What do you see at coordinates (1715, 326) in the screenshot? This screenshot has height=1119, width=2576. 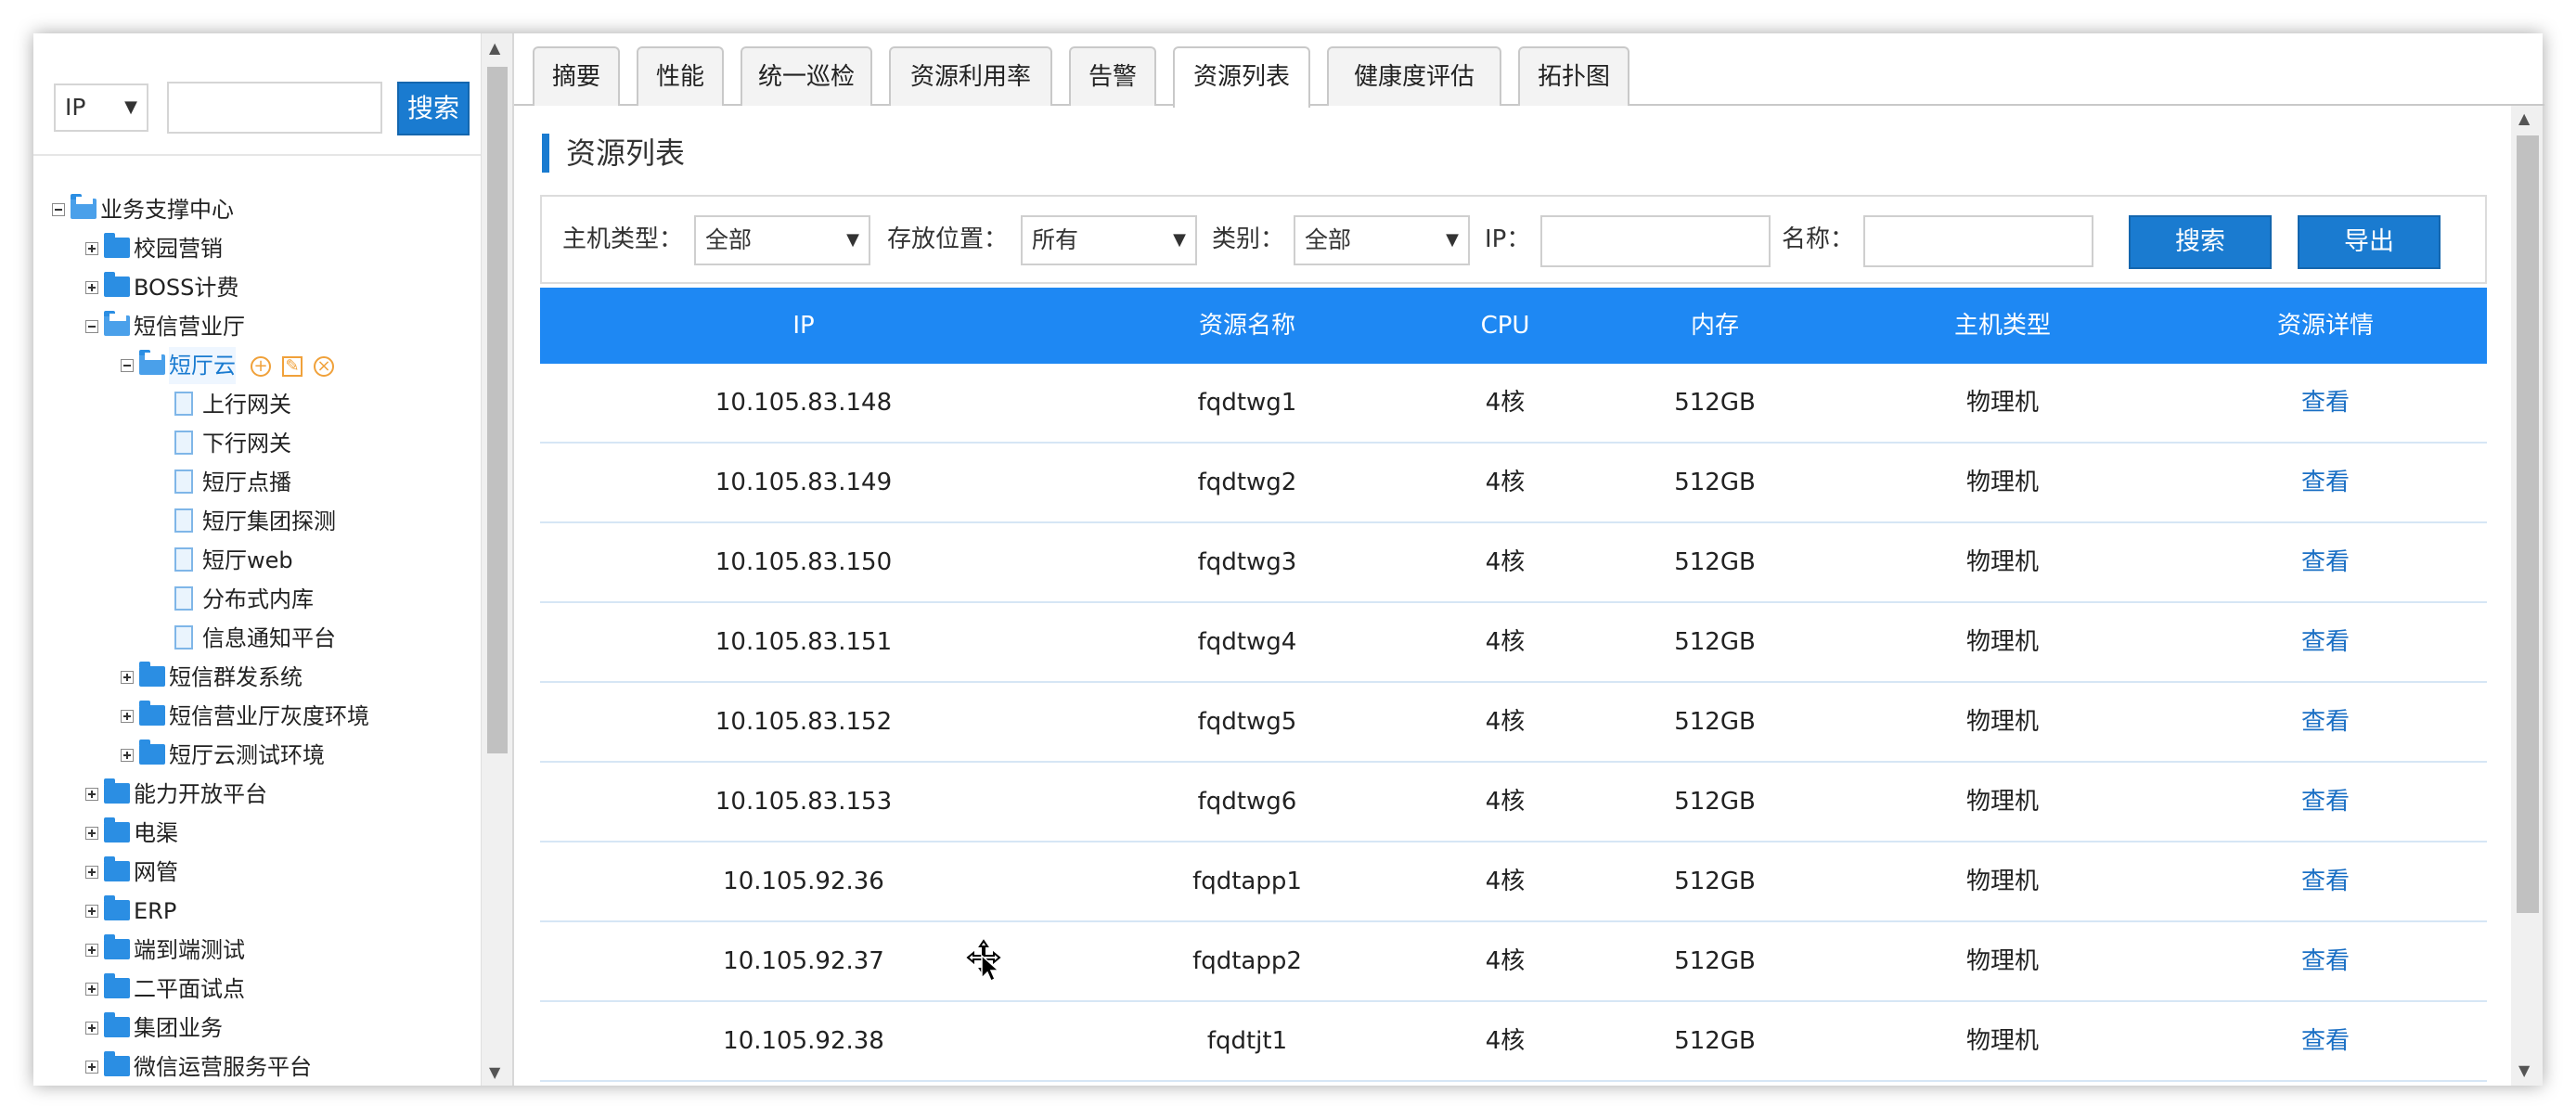 I see `column-header: 内存` at bounding box center [1715, 326].